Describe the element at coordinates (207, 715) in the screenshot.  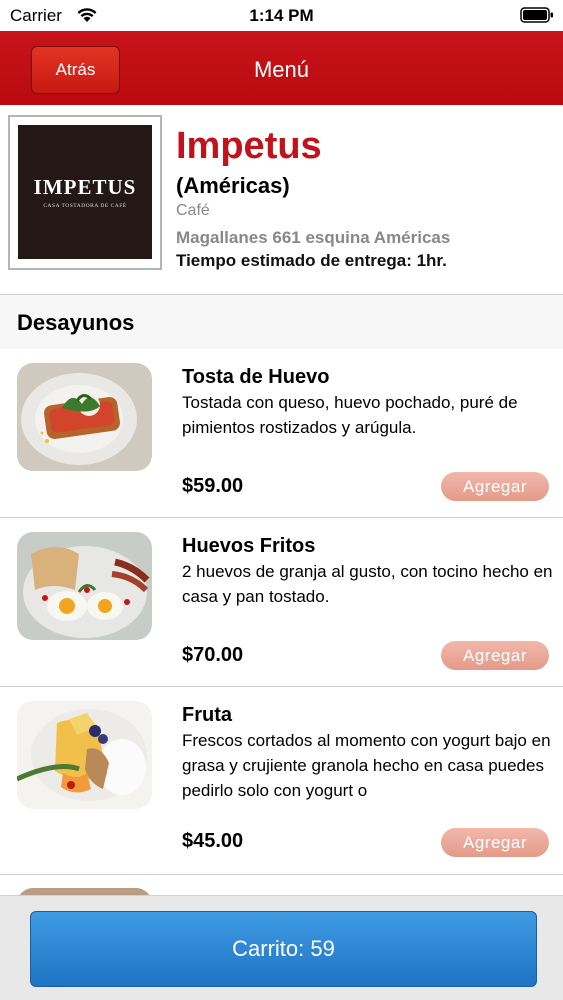
I see `item-name: Fruta` at that location.